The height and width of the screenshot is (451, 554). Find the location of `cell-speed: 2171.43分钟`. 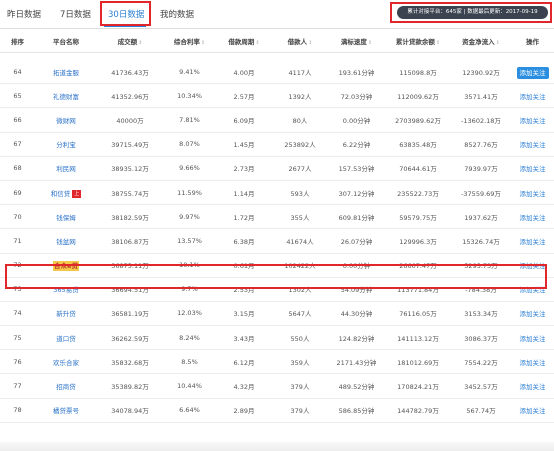

cell-speed: 2171.43分钟 is located at coordinates (356, 362).